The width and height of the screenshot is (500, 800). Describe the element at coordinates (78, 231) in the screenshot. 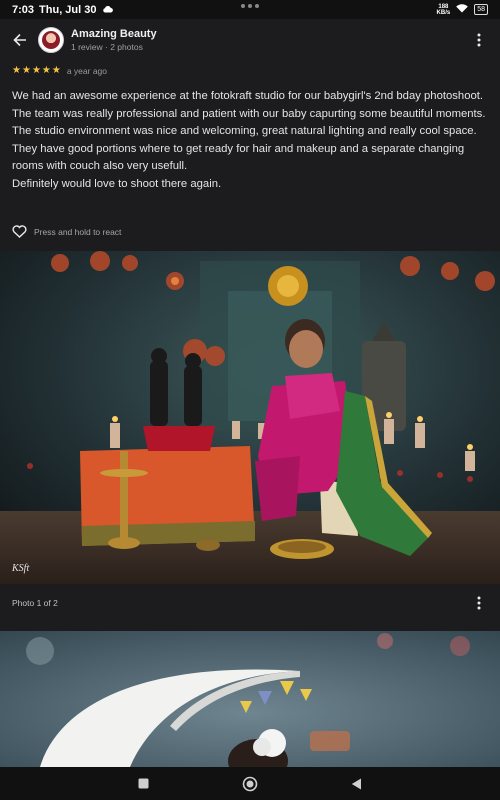

I see `react-hint: Press and hold to react` at that location.